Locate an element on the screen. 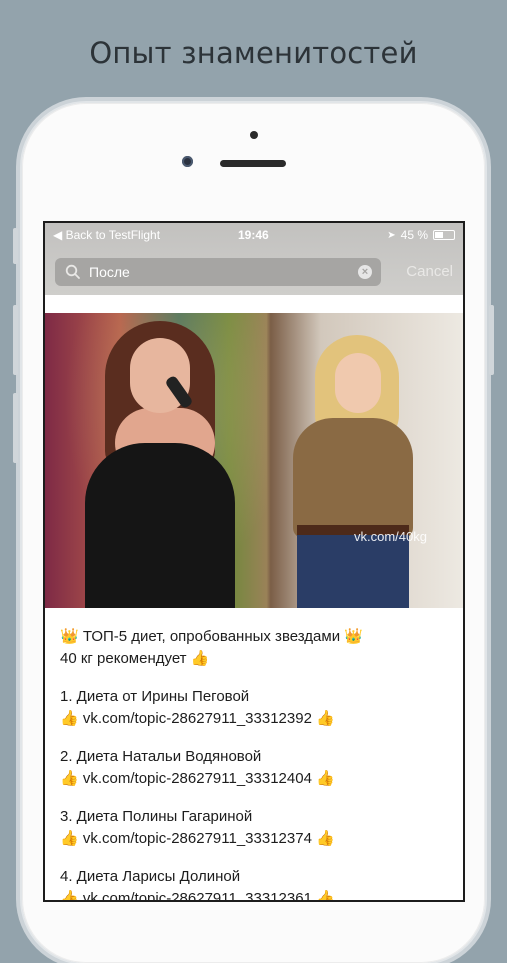 This screenshot has width=507, height=963. cancel-button: Cancel is located at coordinates (429, 271).